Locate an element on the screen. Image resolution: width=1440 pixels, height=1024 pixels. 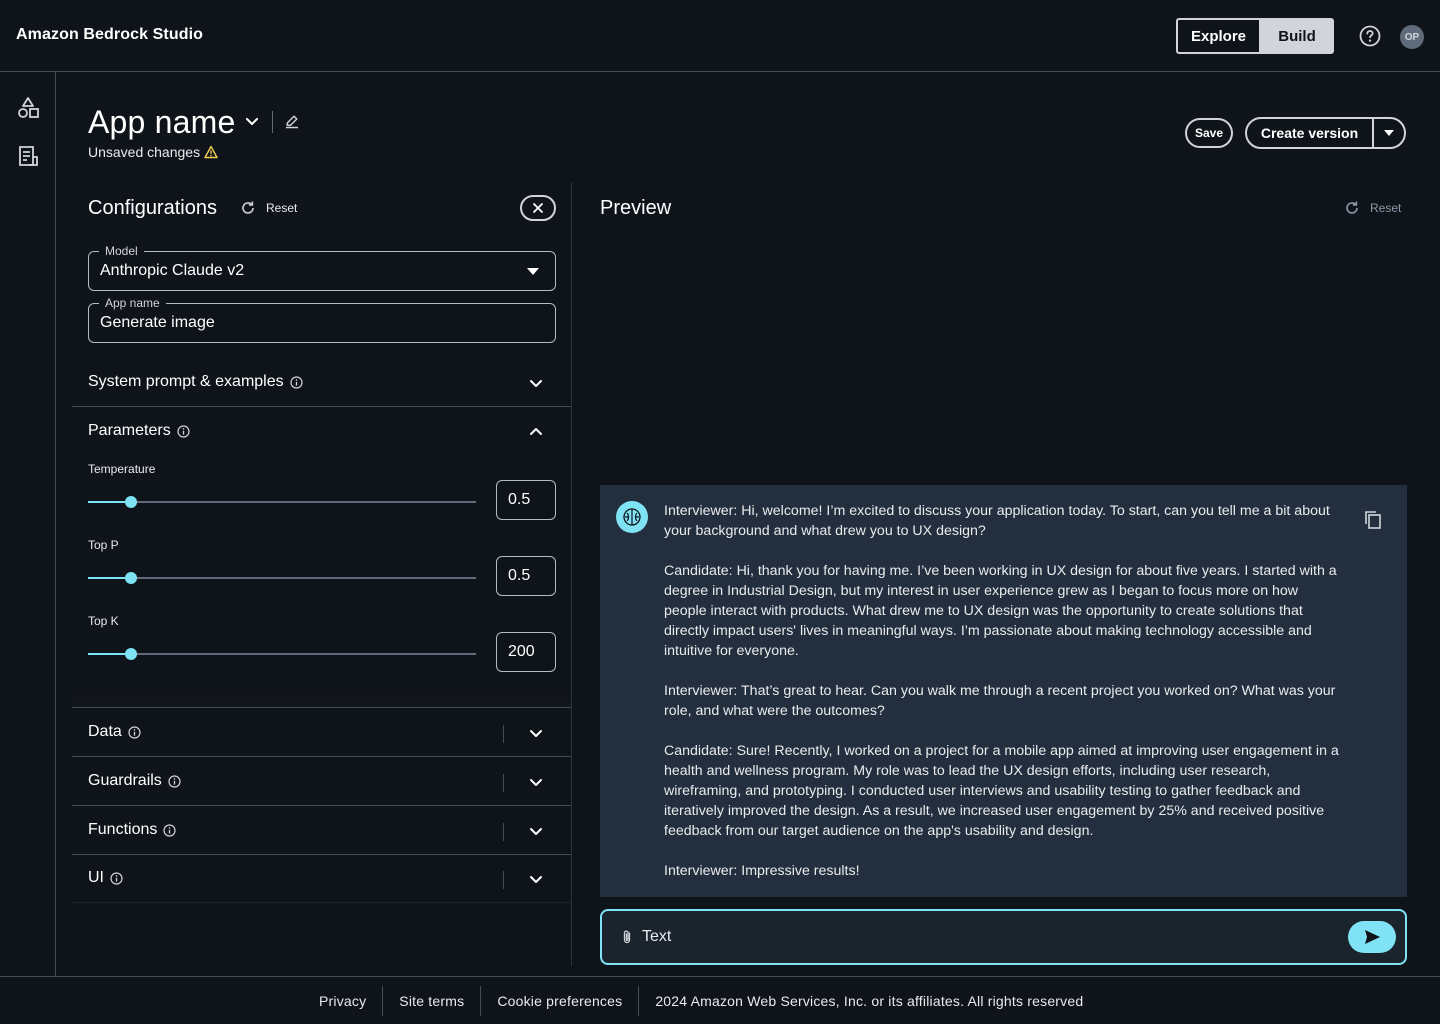
temperature-slider is located at coordinates (282, 502).